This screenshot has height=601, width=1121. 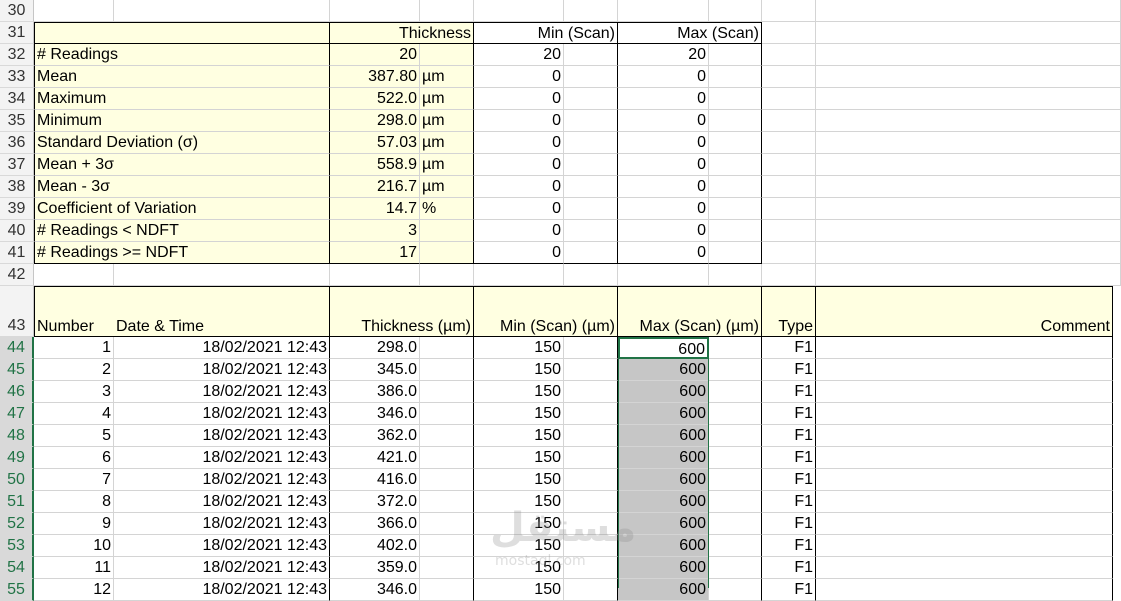 I want to click on row-header: 50, so click(x=17, y=480).